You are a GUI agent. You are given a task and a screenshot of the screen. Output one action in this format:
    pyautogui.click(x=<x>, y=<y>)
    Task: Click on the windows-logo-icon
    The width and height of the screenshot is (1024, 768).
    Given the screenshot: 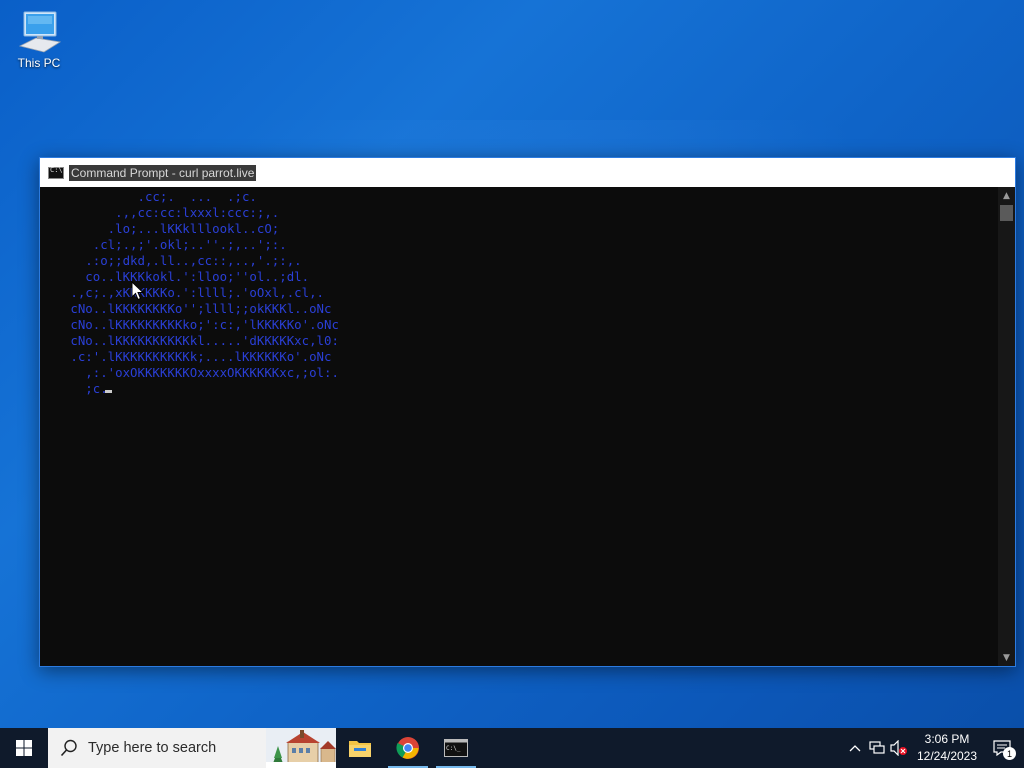 What is the action you would take?
    pyautogui.click(x=24, y=748)
    